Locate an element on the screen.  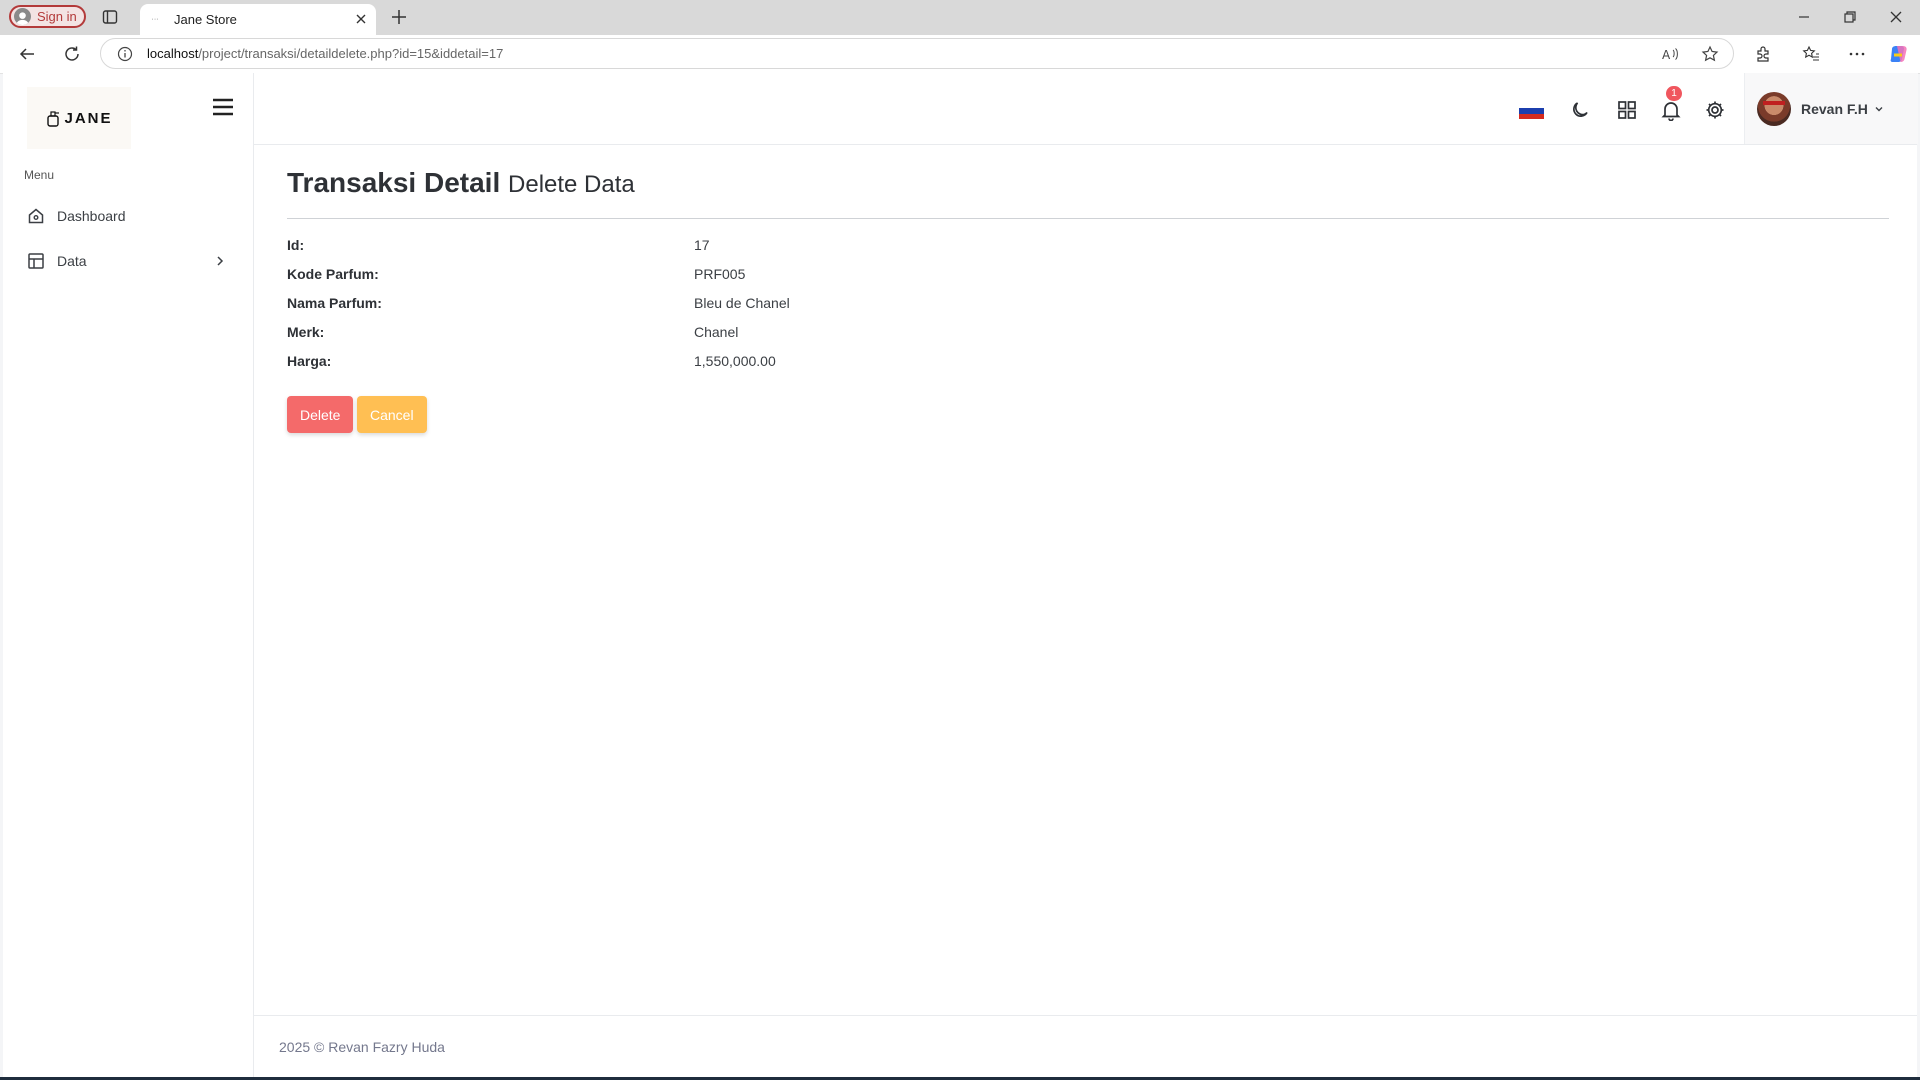
browser-tab-bar: Sign in ··· Jane Store is located at coordinates (960, 17).